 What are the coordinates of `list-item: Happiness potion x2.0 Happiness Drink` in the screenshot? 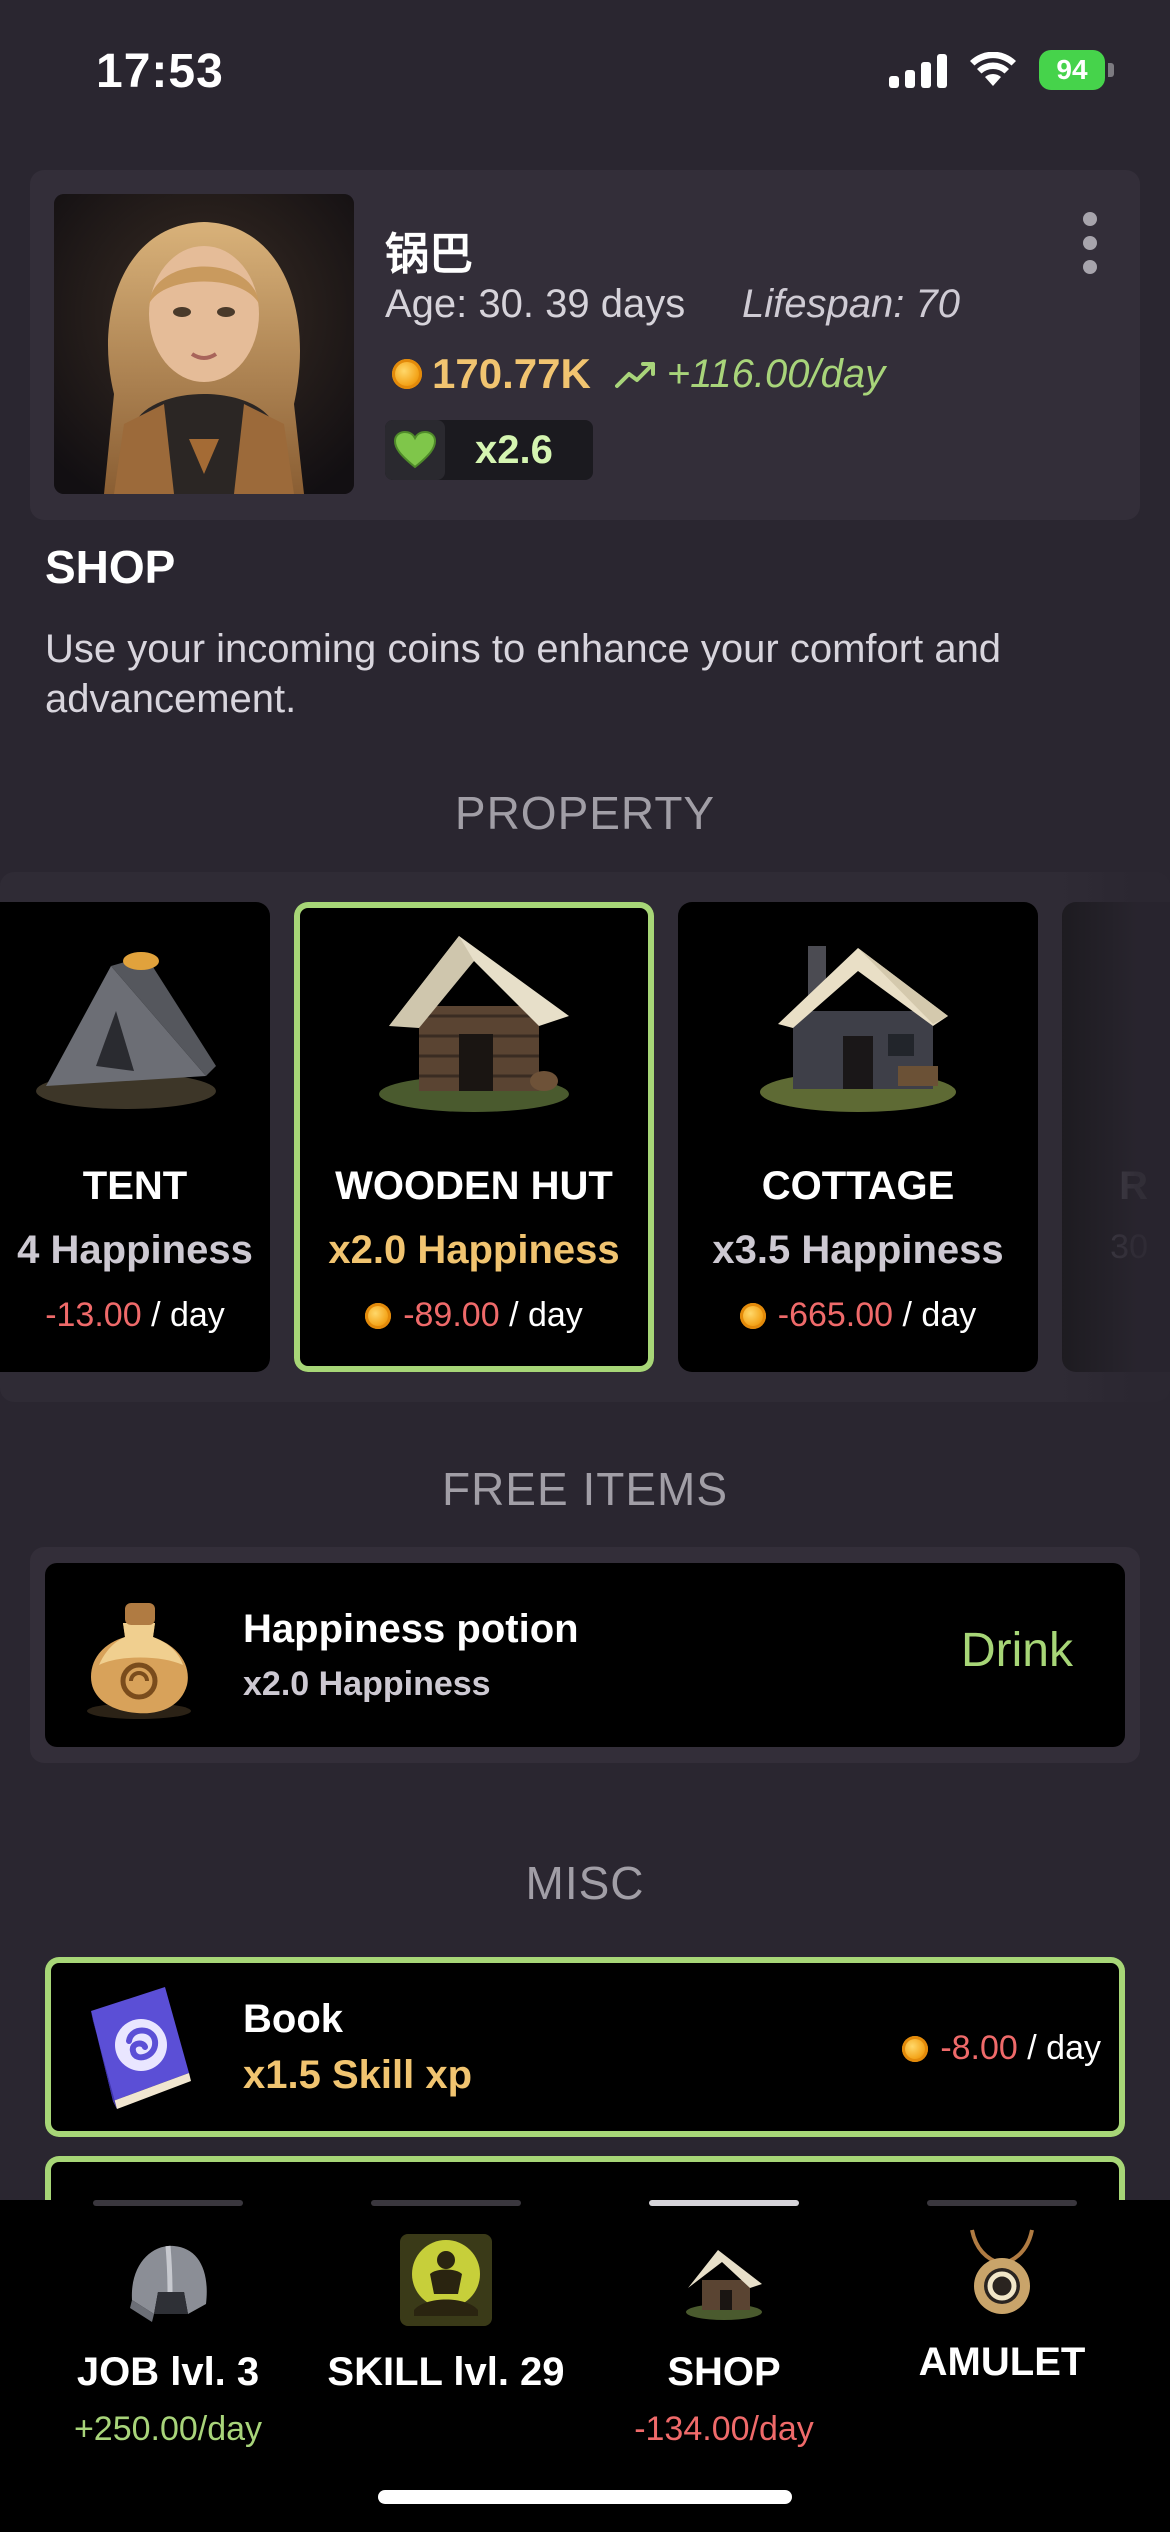 It's located at (585, 1655).